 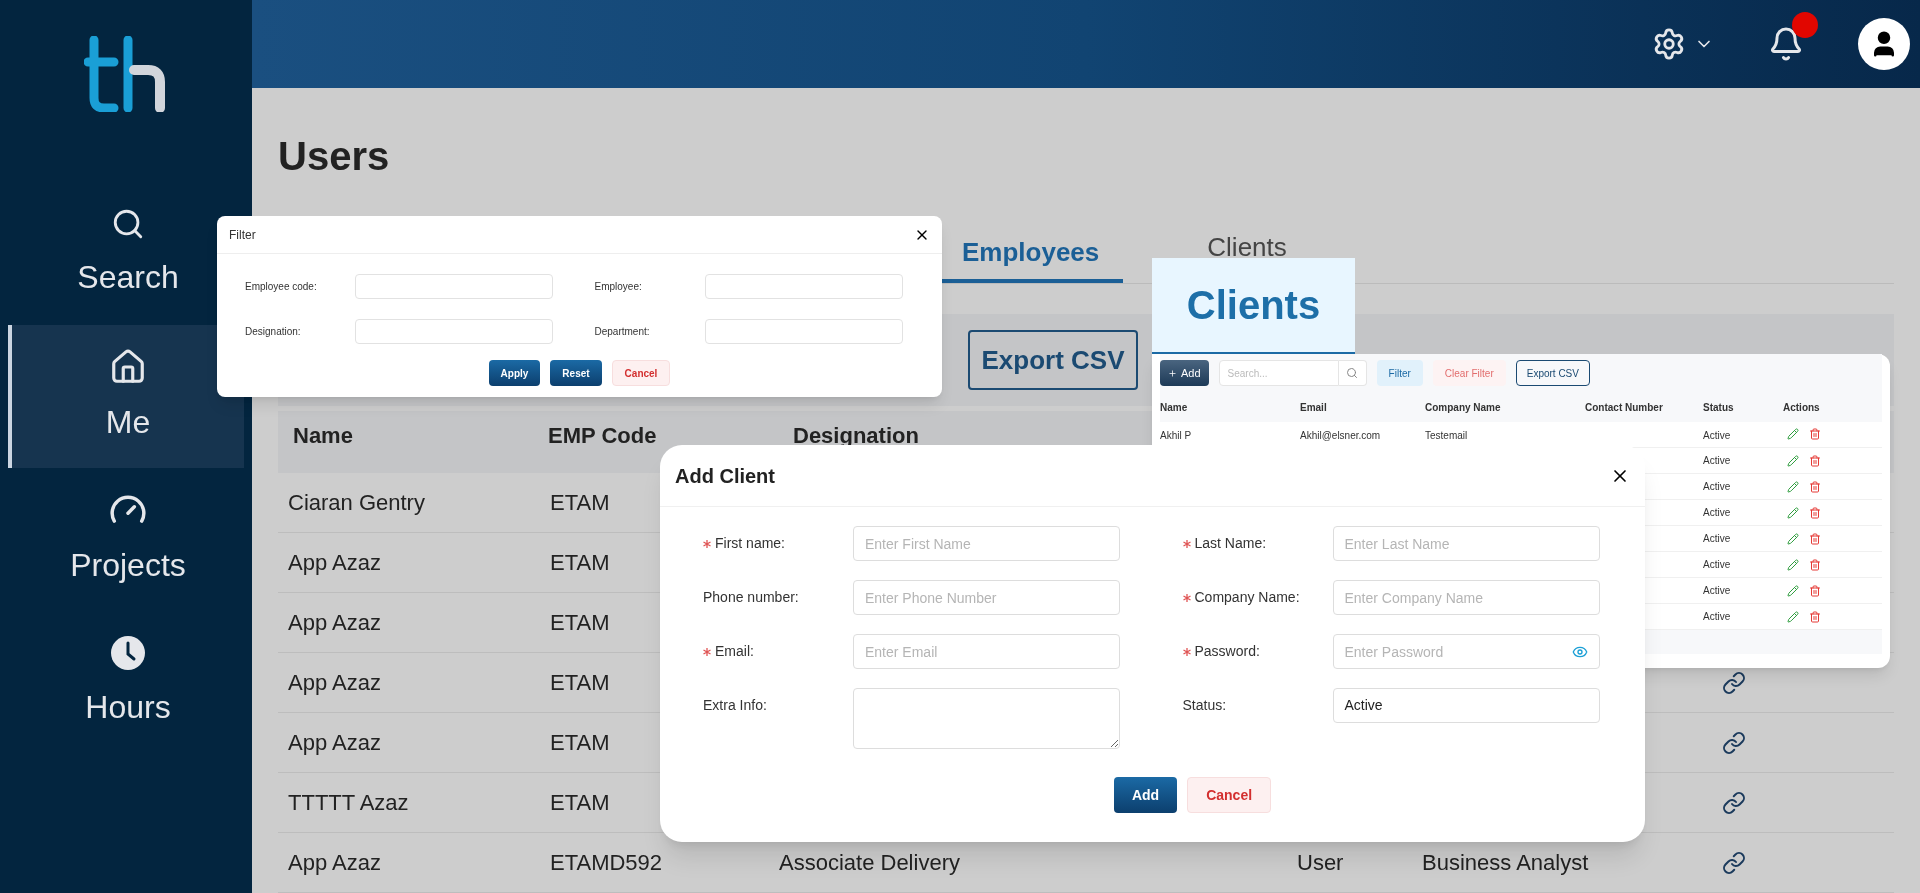 I want to click on search-button, so click(x=1352, y=373).